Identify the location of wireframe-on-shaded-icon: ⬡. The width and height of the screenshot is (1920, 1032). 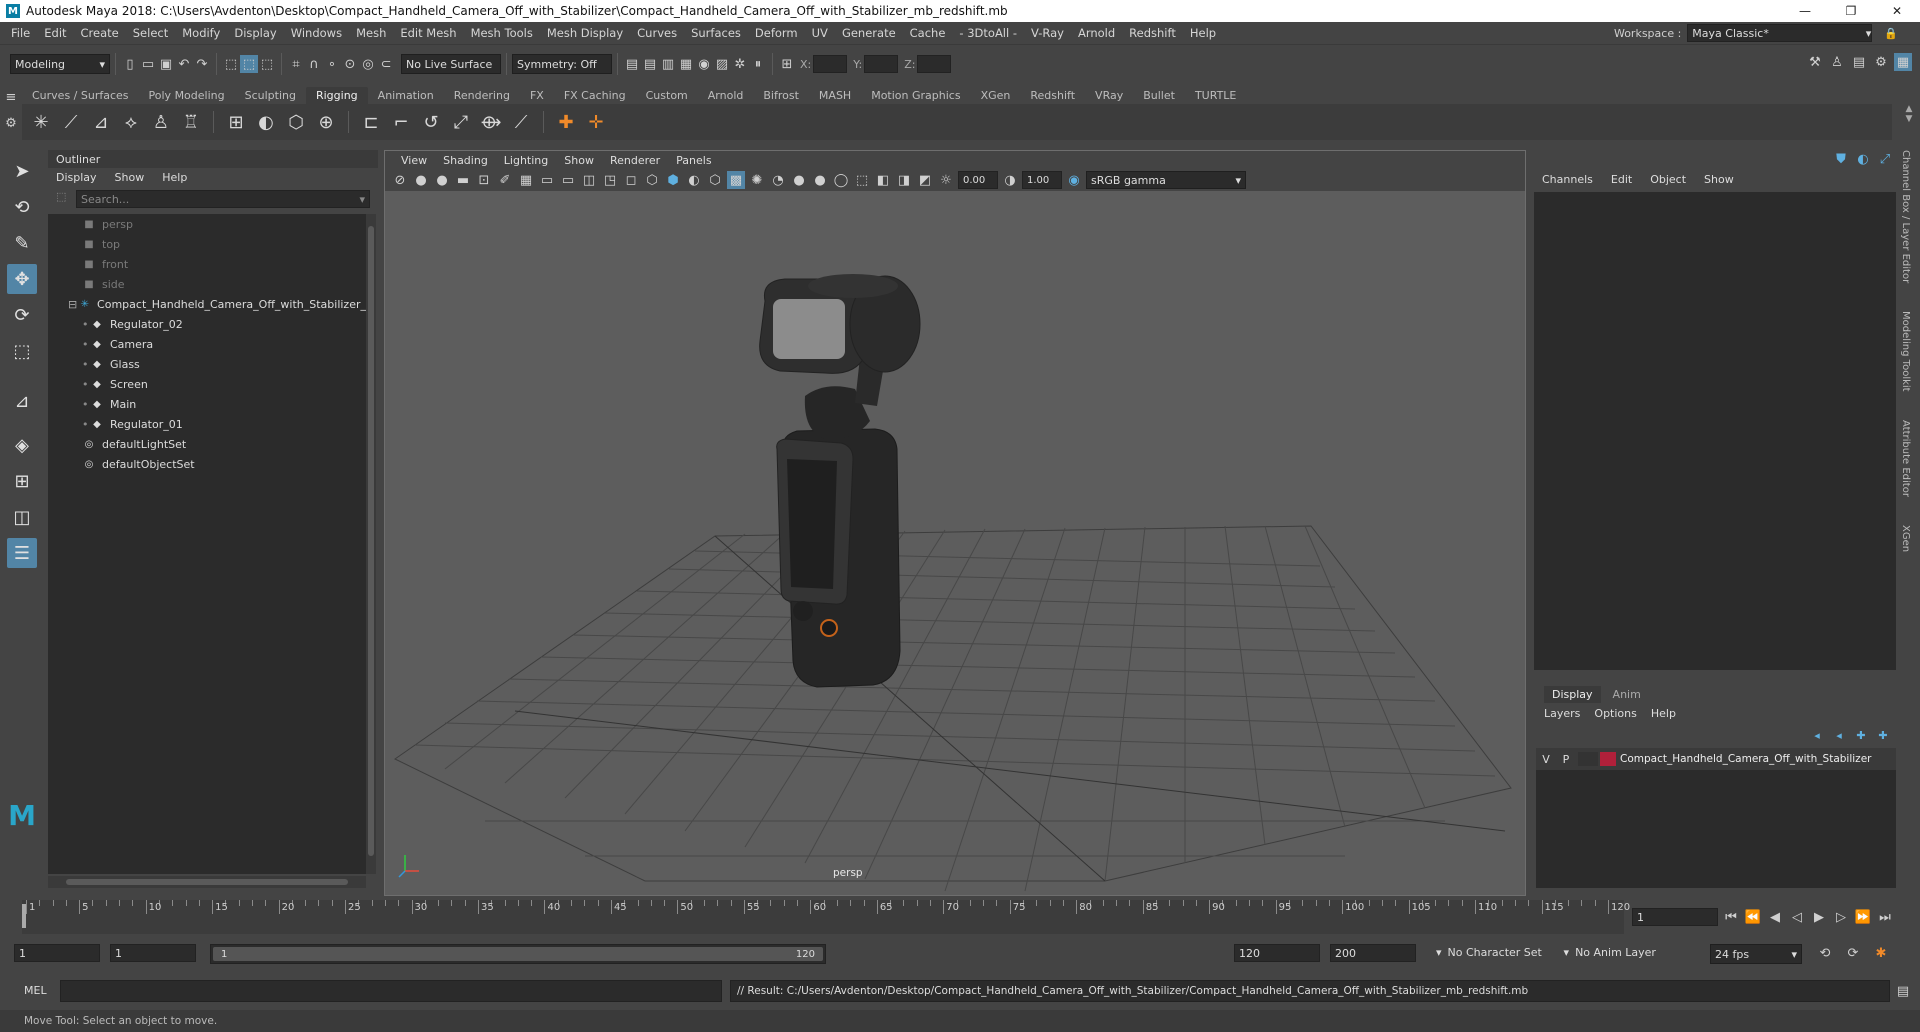
(715, 180).